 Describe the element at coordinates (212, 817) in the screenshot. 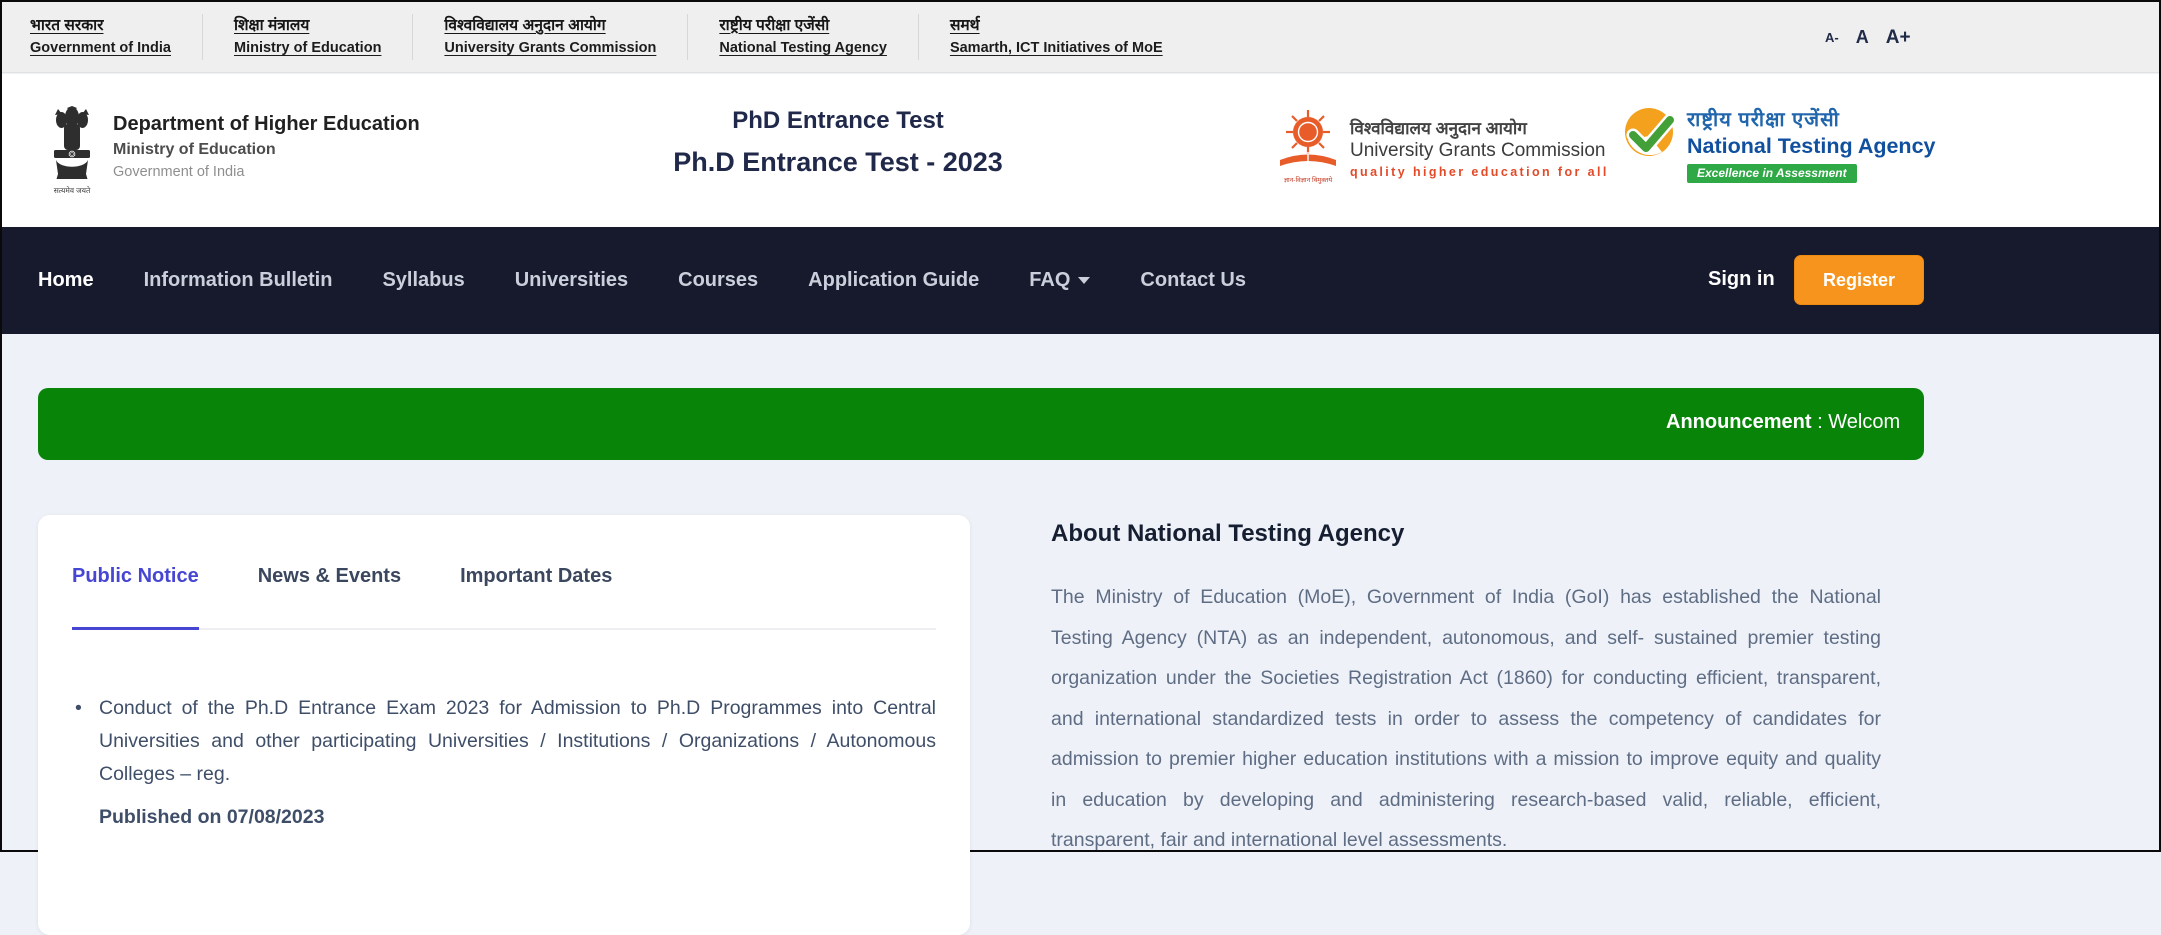

I see `notice-published-date: Published on 07/08/2023` at that location.